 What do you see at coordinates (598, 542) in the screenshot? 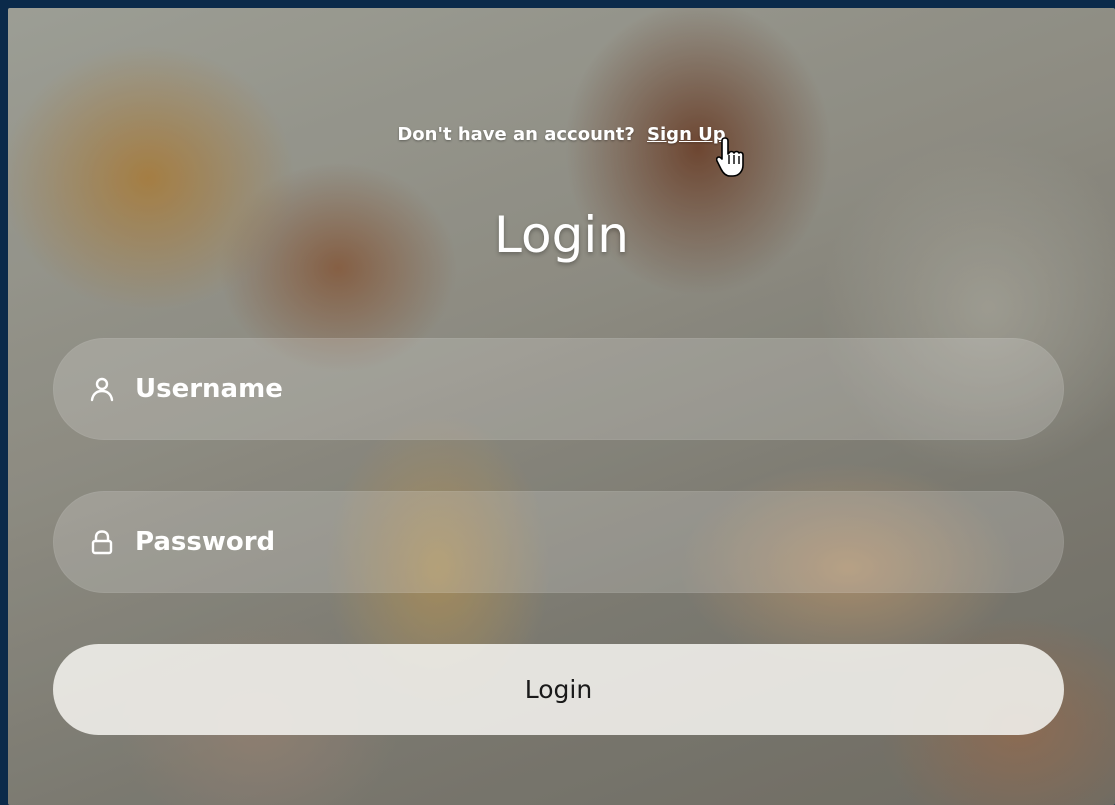
I see `password-input` at bounding box center [598, 542].